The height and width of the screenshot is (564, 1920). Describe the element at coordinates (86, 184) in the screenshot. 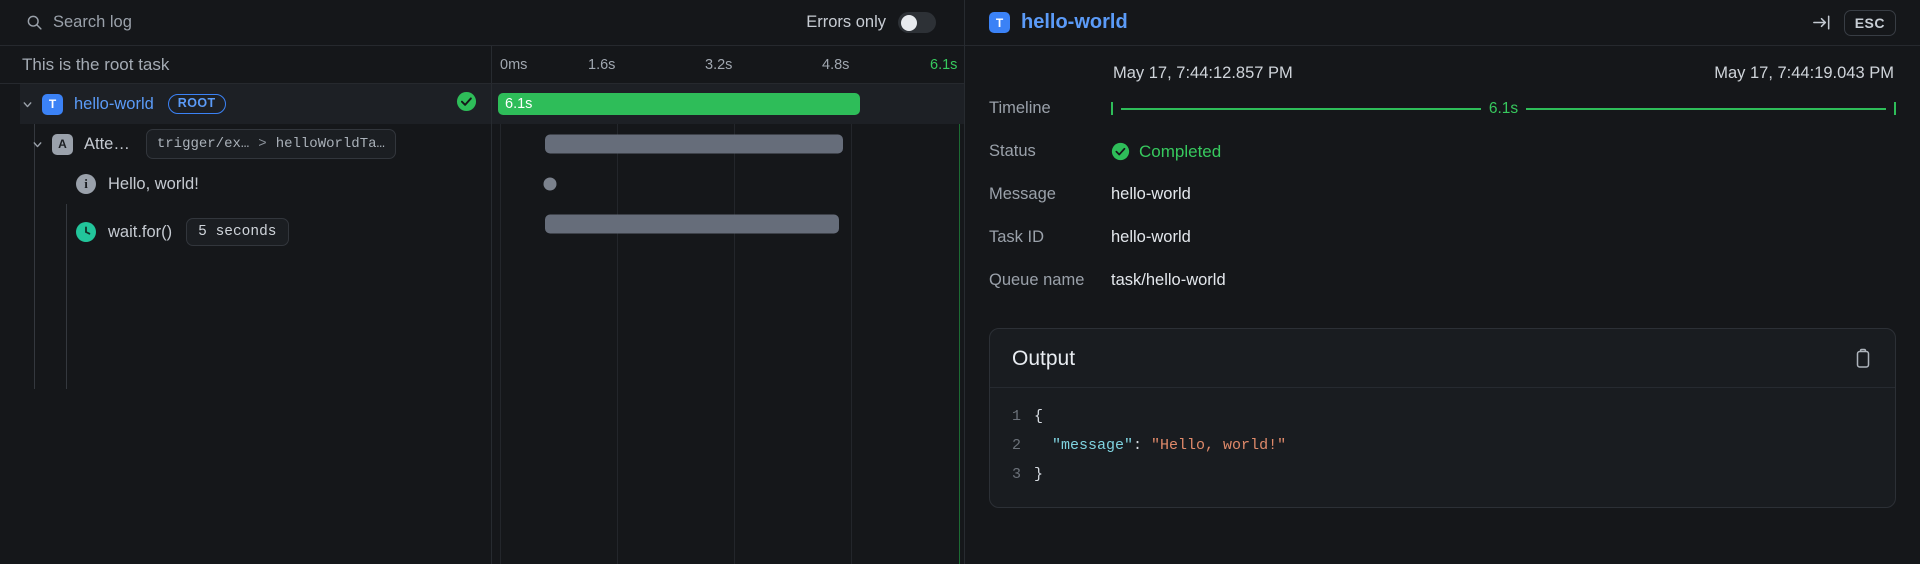

I see `info-icon: i` at that location.